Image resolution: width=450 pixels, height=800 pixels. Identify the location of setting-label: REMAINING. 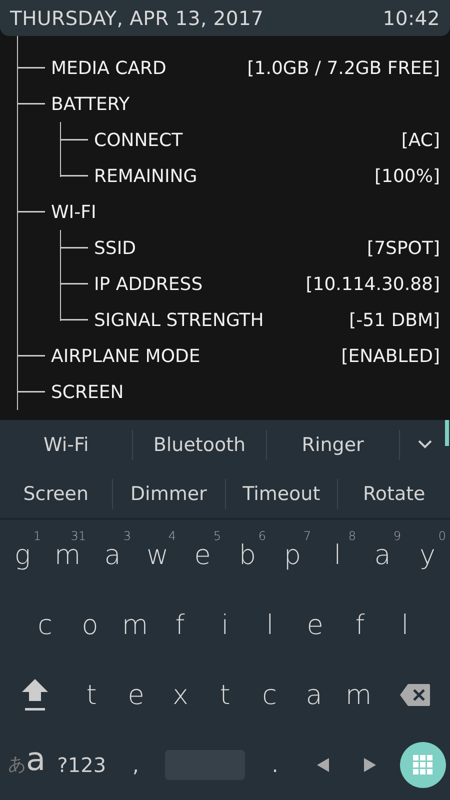
(146, 176).